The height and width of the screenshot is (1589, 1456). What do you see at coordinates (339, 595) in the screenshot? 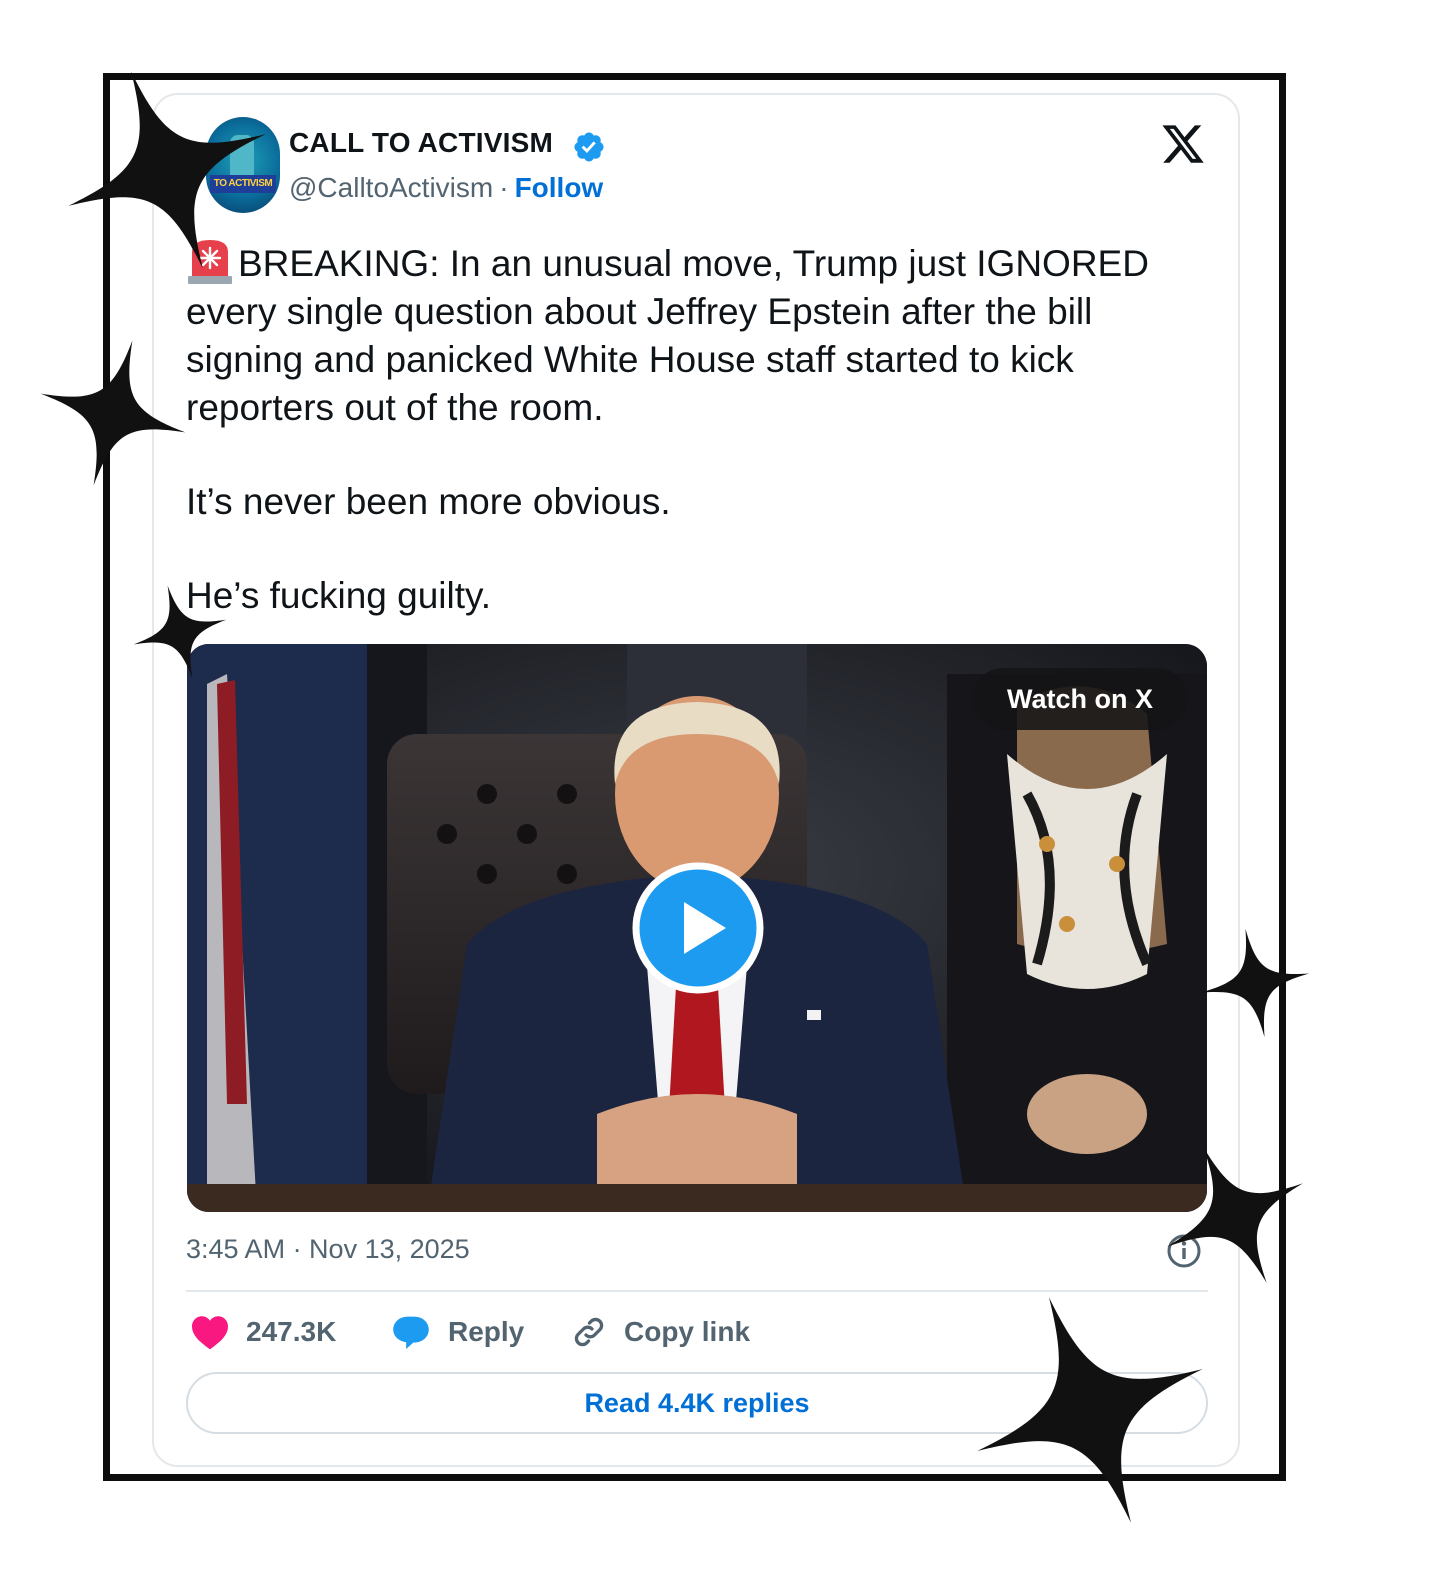
I see `tweet-paragraph-3: He’s fucking guilty.` at bounding box center [339, 595].